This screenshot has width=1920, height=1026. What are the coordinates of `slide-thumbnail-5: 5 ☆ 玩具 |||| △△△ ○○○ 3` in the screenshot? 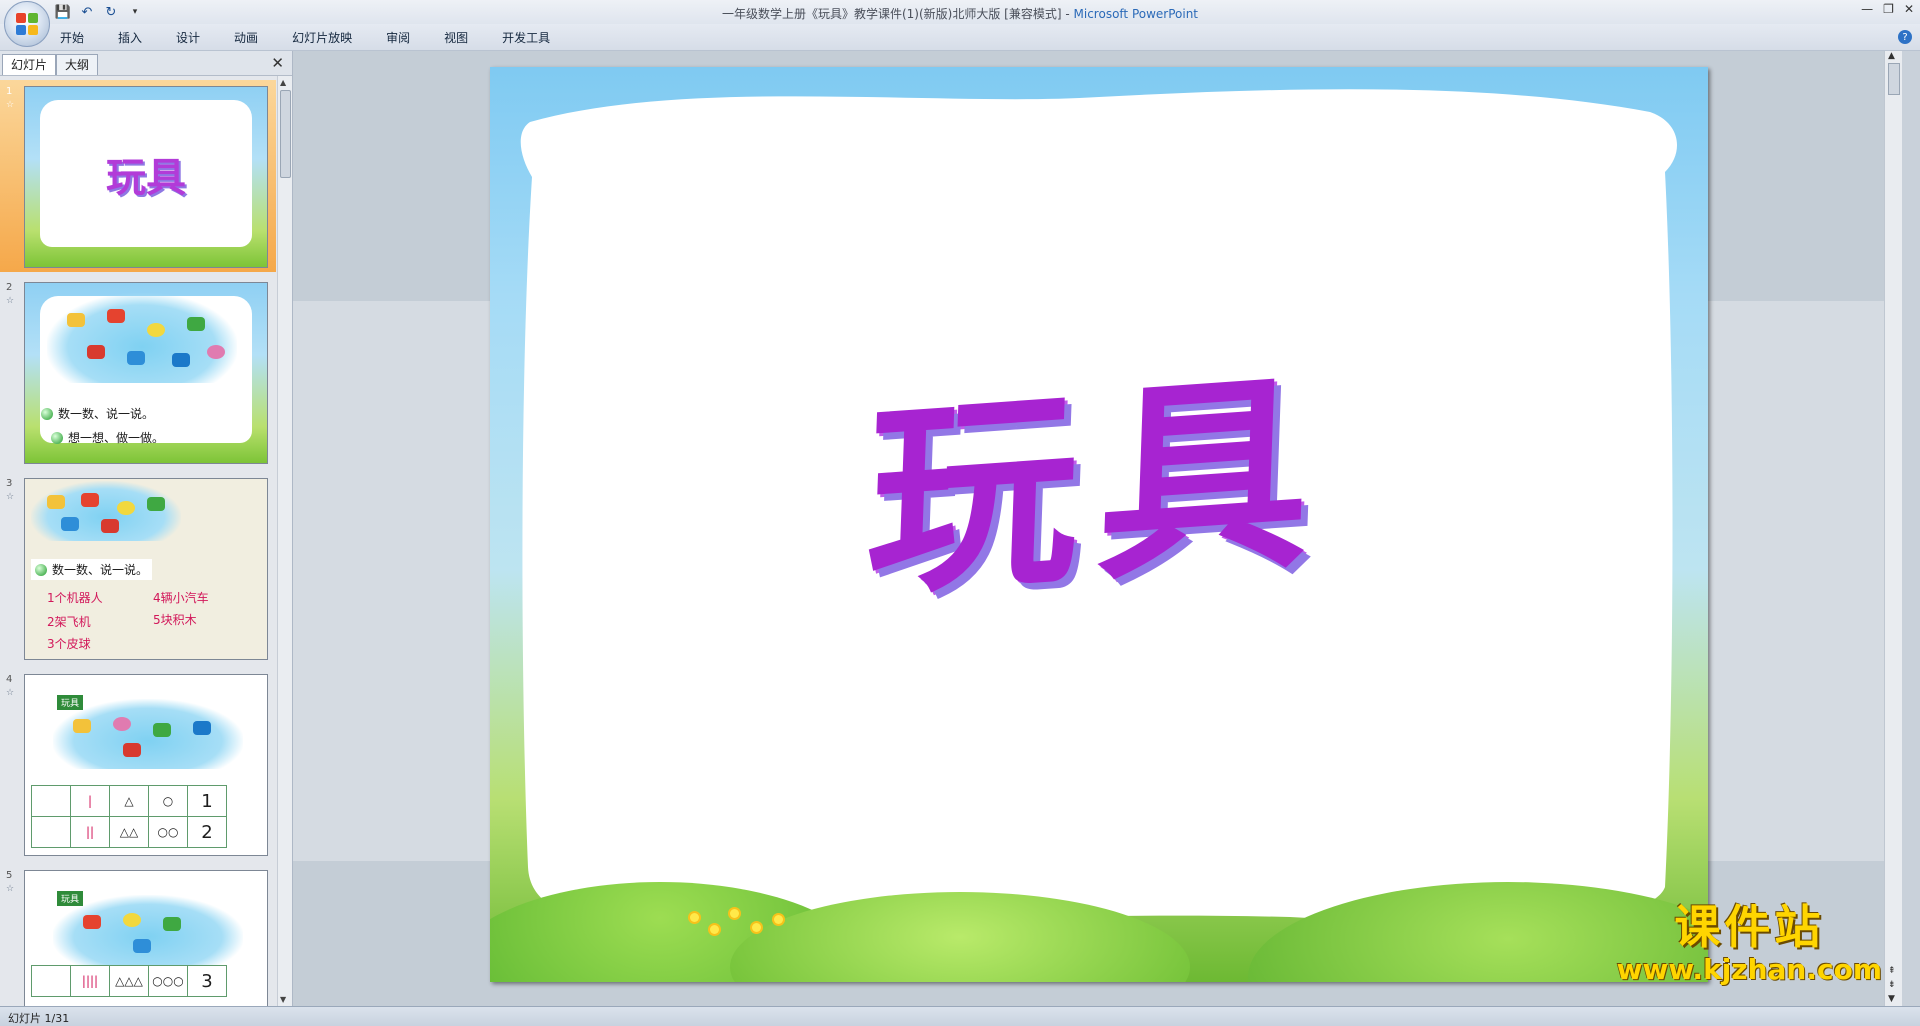 It's located at (138, 935).